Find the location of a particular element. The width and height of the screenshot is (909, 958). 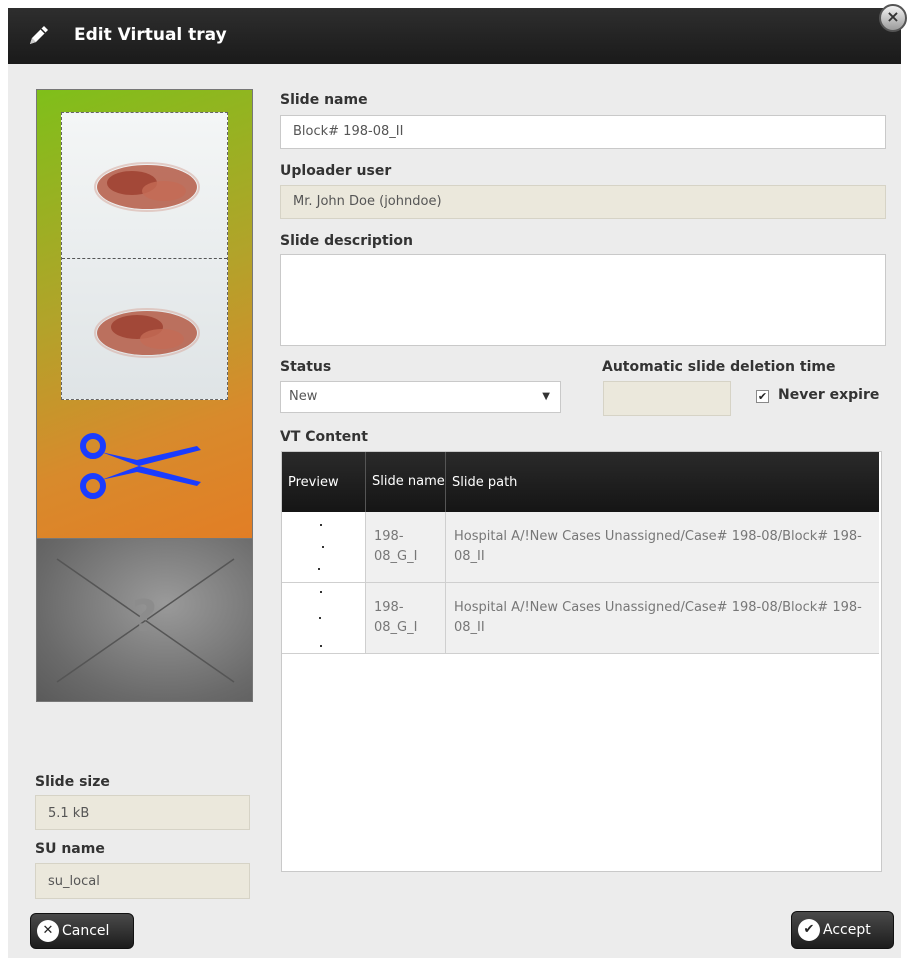

close-icon: ✕ is located at coordinates (48, 931).